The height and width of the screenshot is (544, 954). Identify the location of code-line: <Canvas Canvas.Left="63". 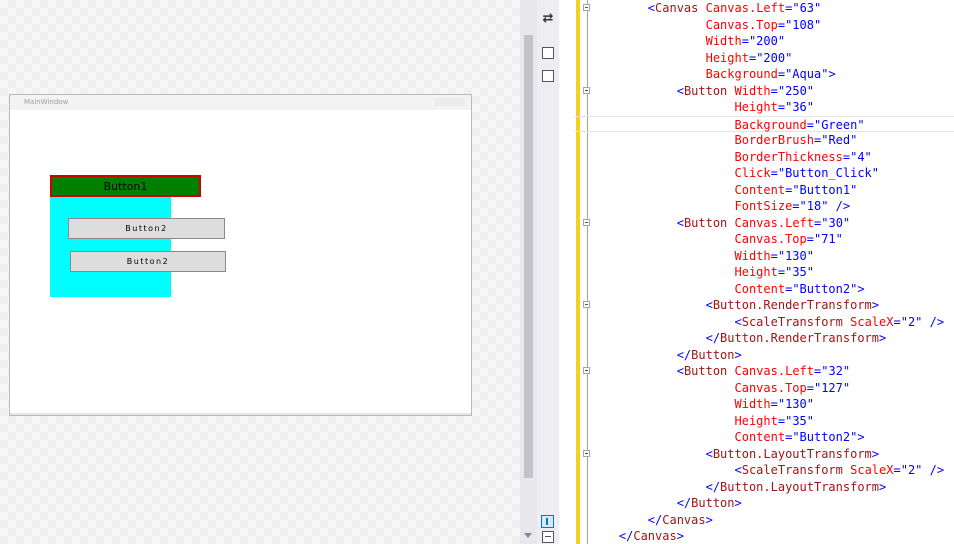
(764, 8).